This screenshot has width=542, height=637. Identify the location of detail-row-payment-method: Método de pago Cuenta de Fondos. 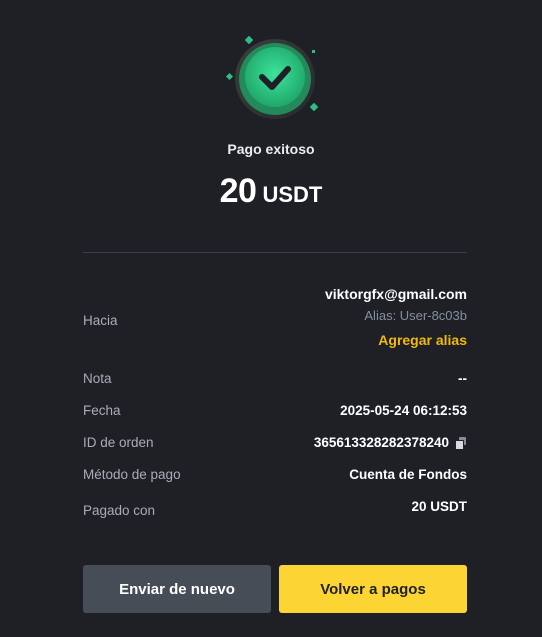
(275, 477).